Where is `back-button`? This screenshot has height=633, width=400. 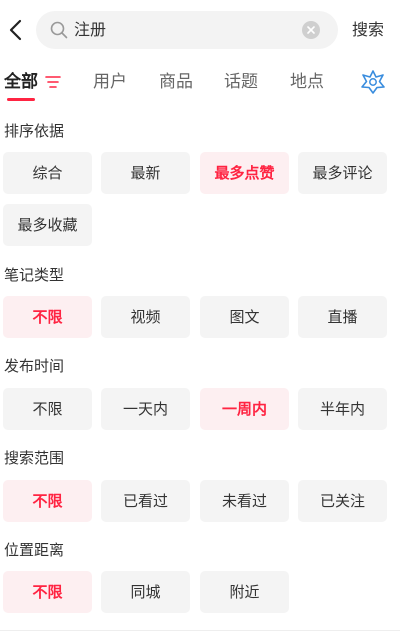
back-button is located at coordinates (17, 30).